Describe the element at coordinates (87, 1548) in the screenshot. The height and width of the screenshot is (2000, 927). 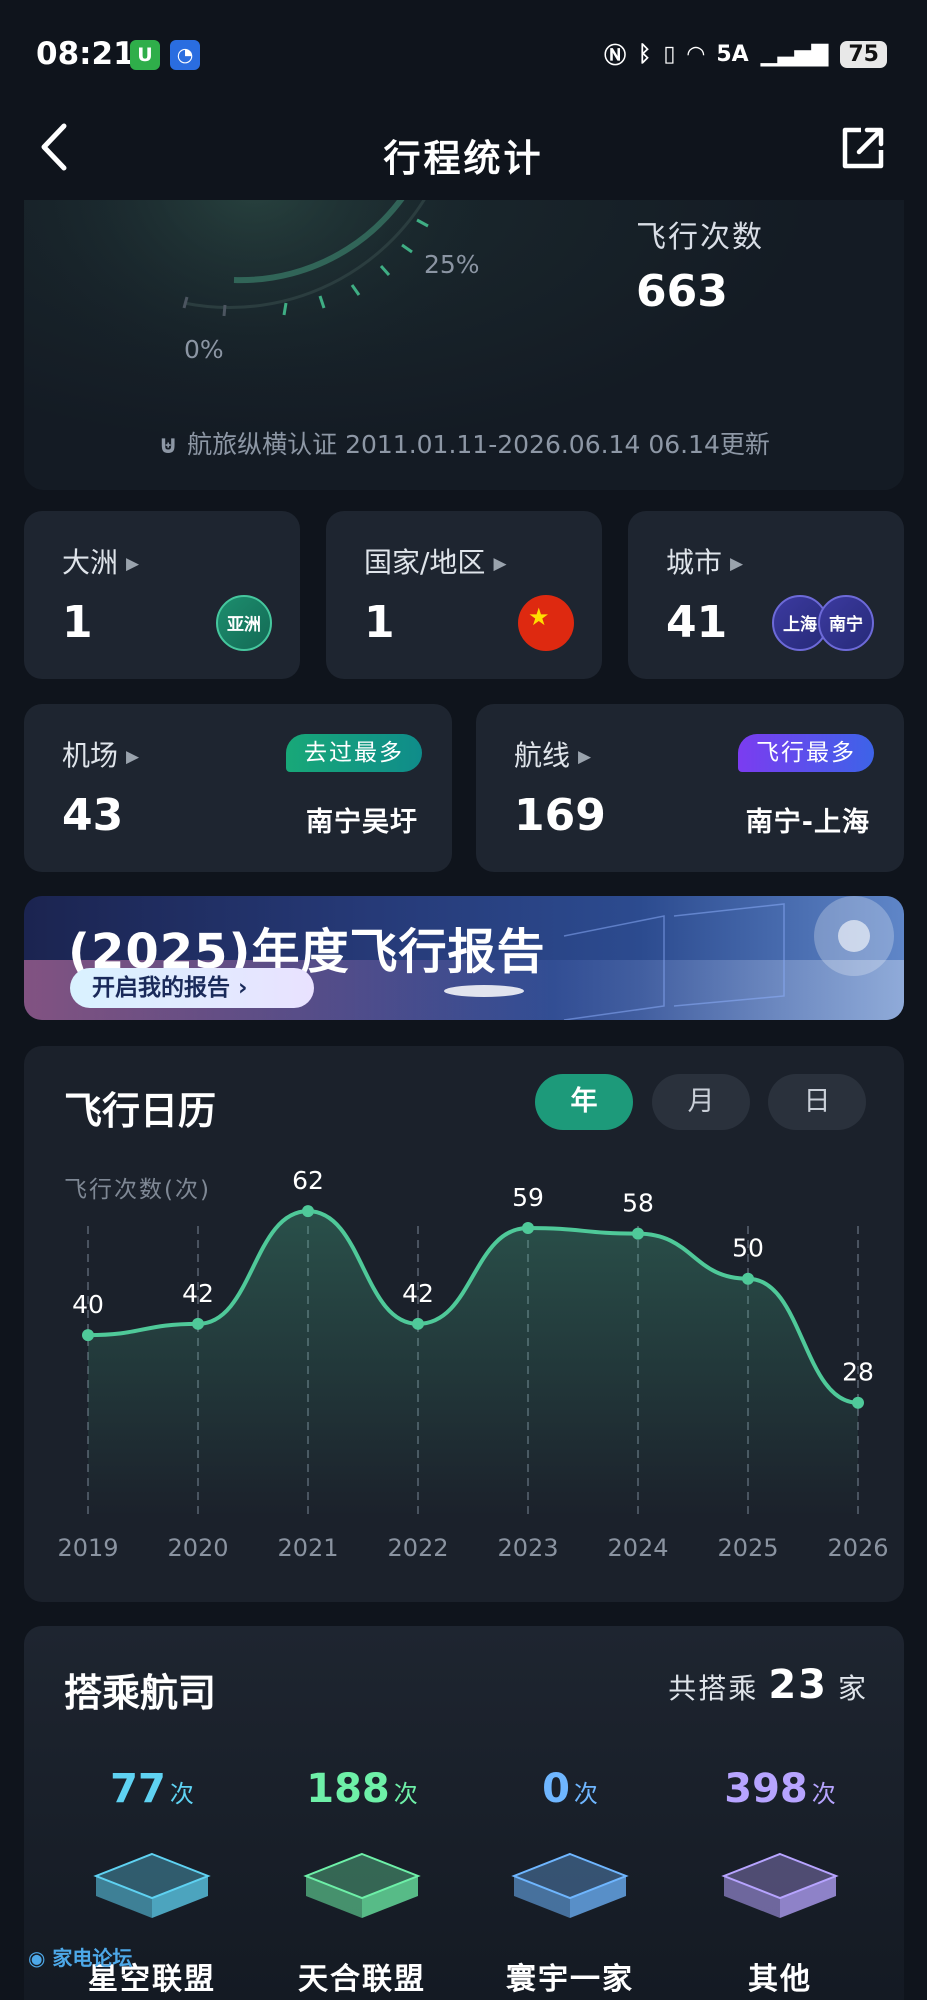
I see `x-tick-label: 2019` at that location.